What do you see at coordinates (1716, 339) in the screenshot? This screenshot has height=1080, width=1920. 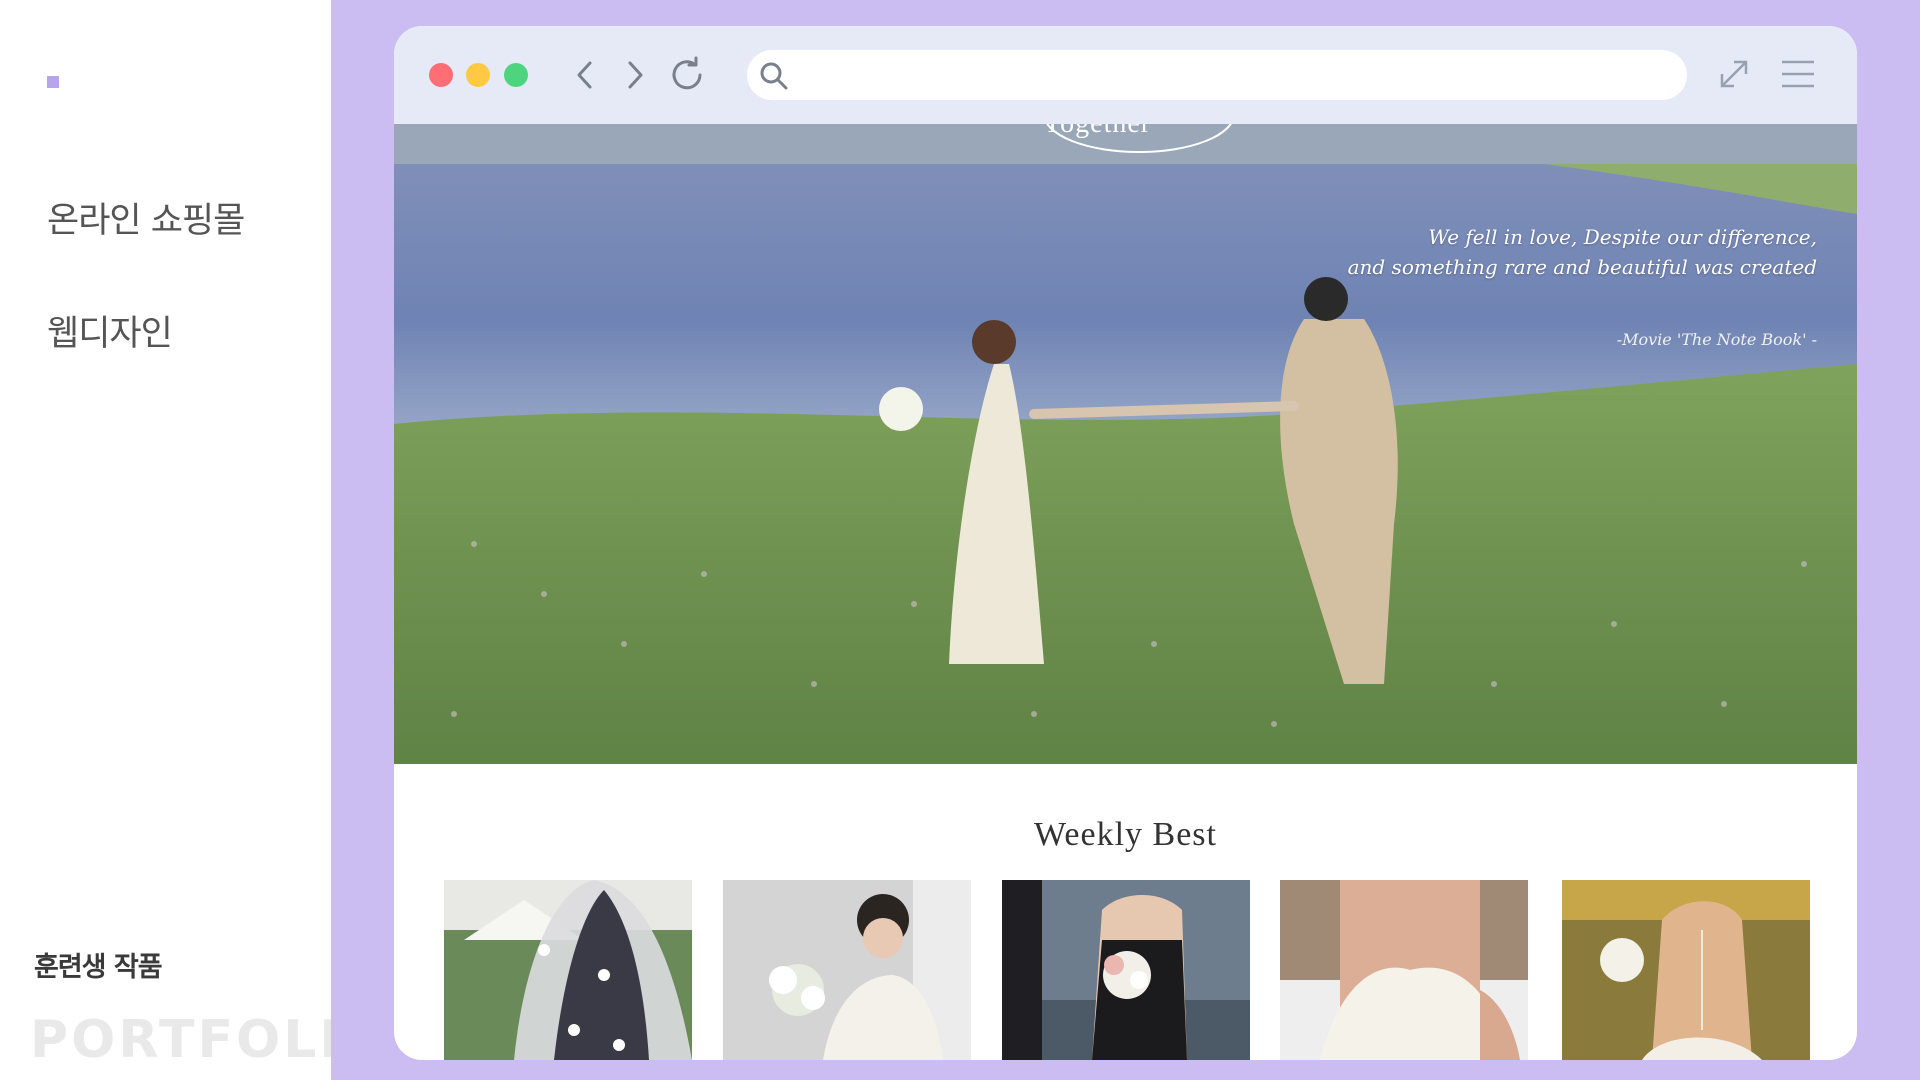 I see `hero-quote-source: -Movie 'The Note Book' -` at bounding box center [1716, 339].